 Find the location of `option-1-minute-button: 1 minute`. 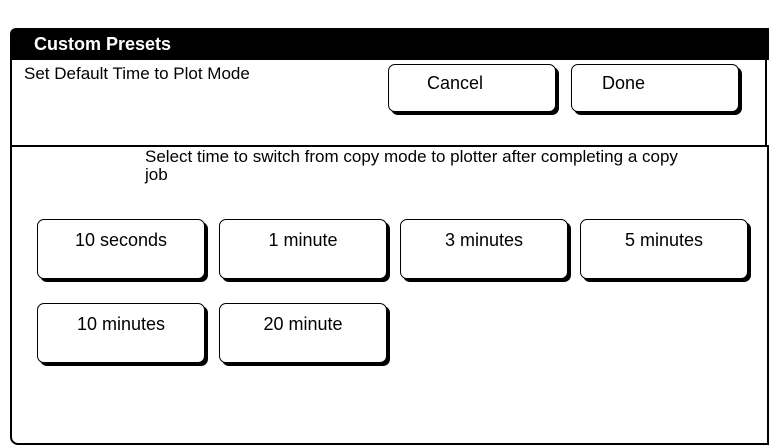

option-1-minute-button: 1 minute is located at coordinates (303, 249).